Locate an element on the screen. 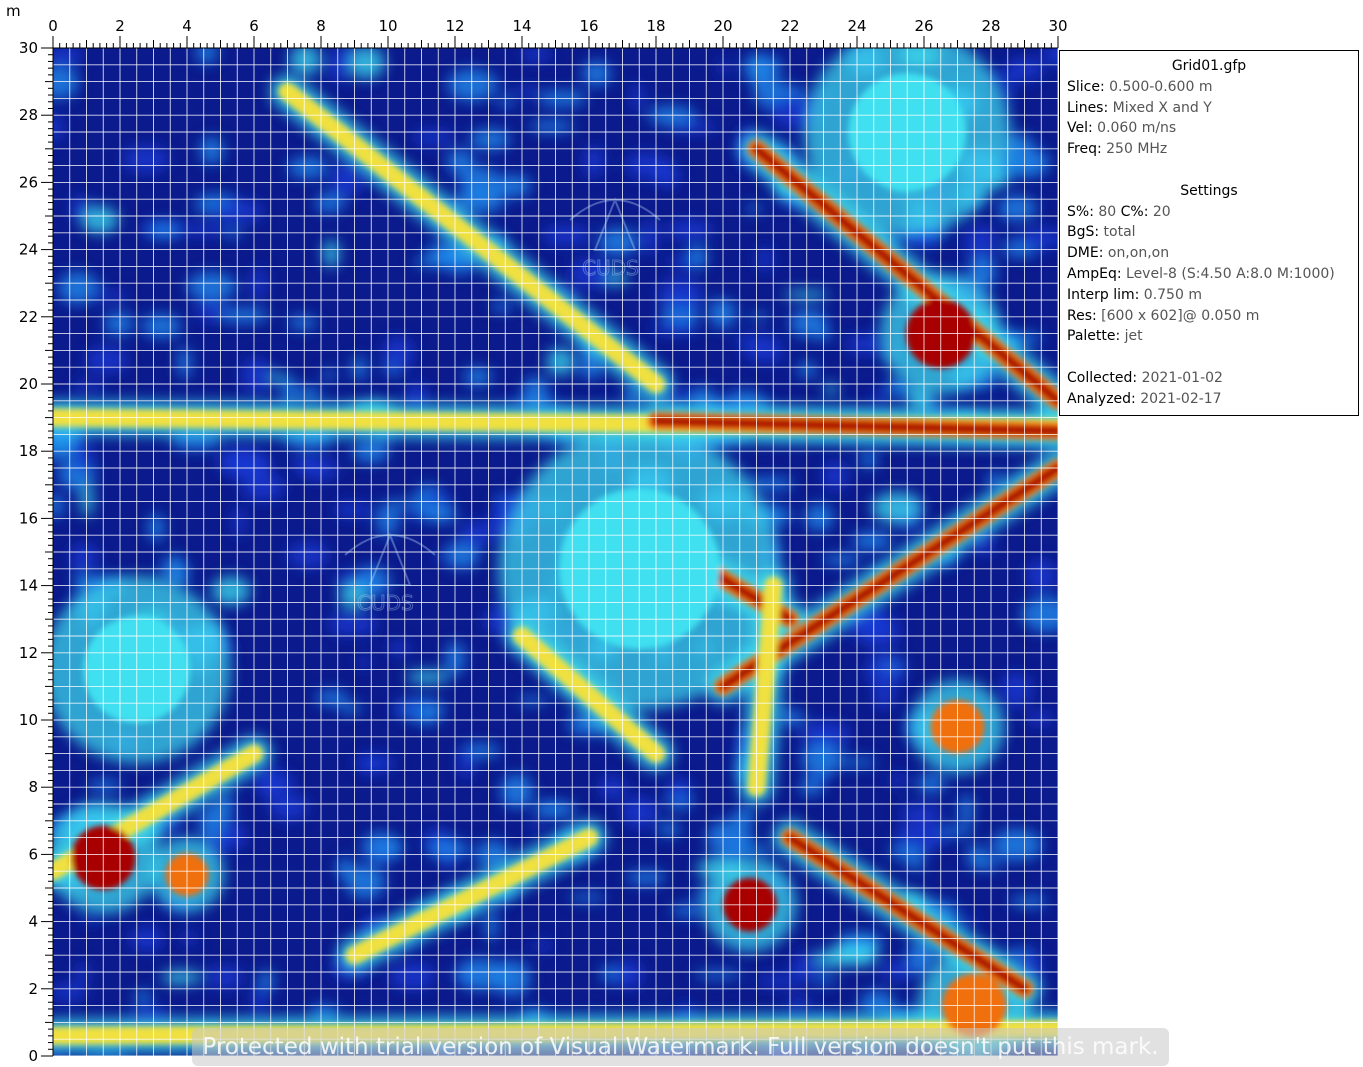 This screenshot has width=1363, height=1067. info-row: Freq: 250 MHz is located at coordinates (1212, 149).